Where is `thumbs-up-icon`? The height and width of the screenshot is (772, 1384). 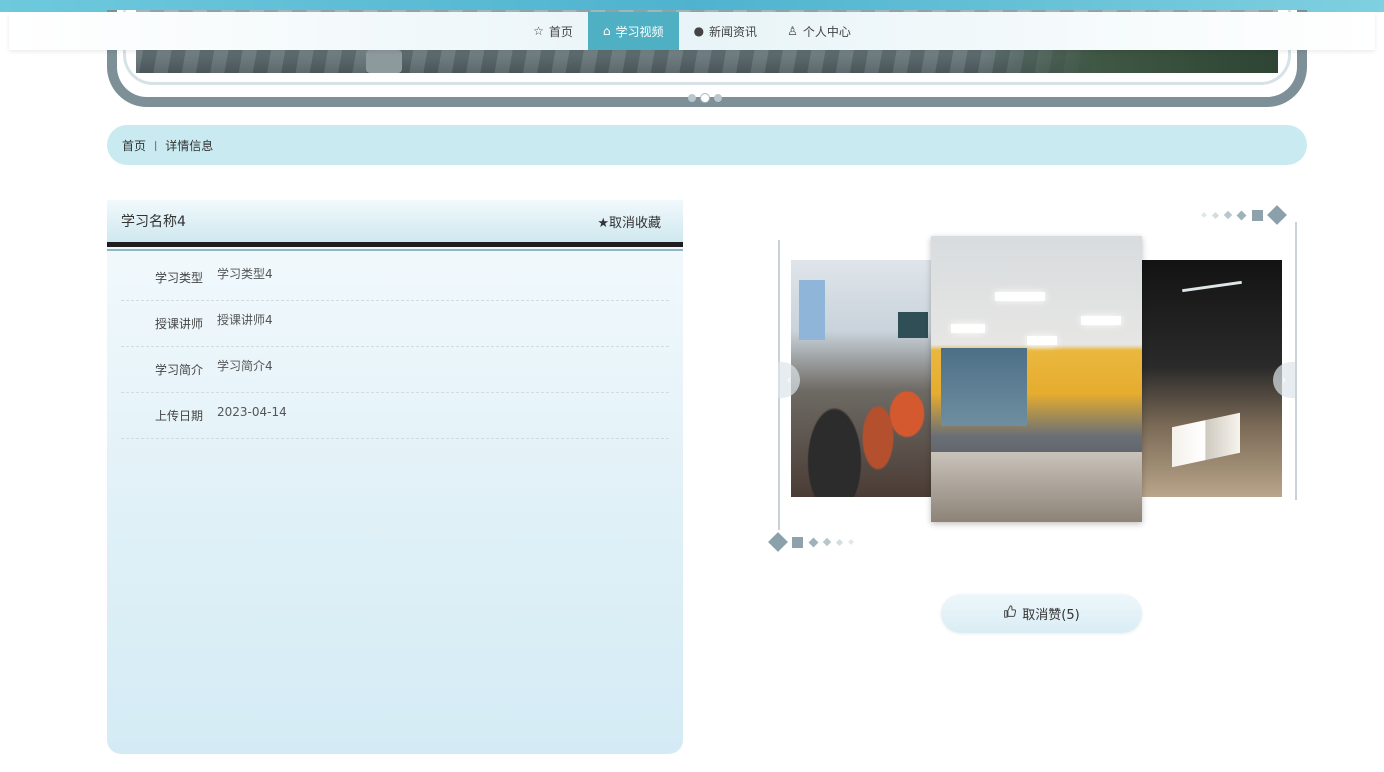 thumbs-up-icon is located at coordinates (1010, 613).